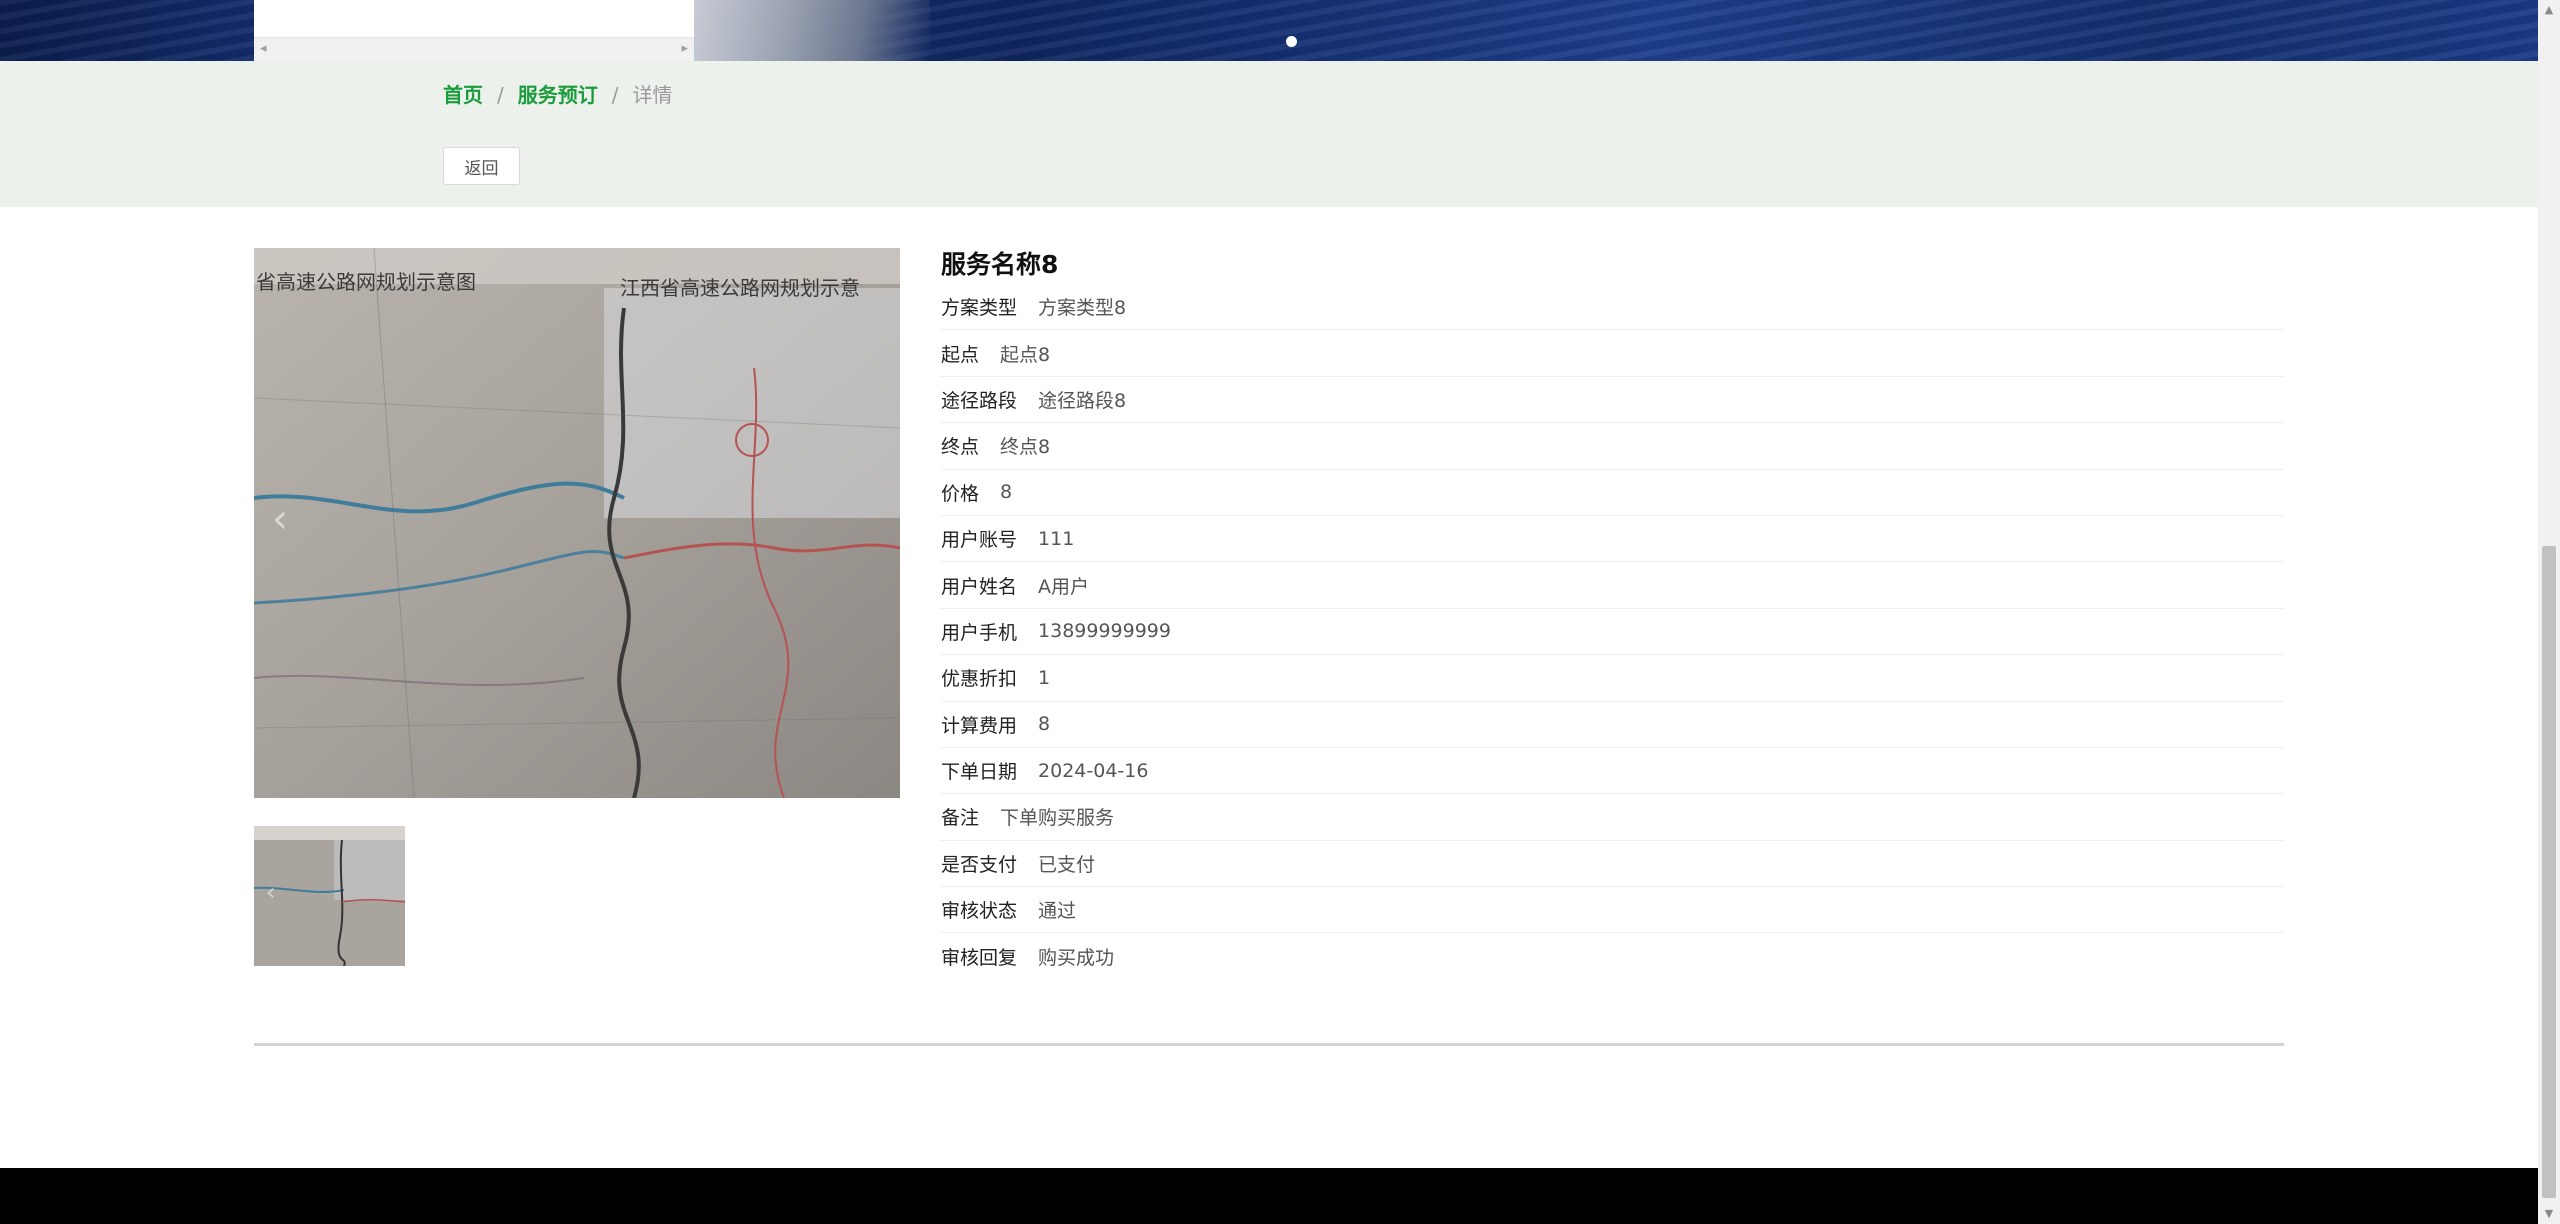 The image size is (2560, 1224). Describe the element at coordinates (1082, 308) in the screenshot. I see `detail-value: 方案类型8` at that location.